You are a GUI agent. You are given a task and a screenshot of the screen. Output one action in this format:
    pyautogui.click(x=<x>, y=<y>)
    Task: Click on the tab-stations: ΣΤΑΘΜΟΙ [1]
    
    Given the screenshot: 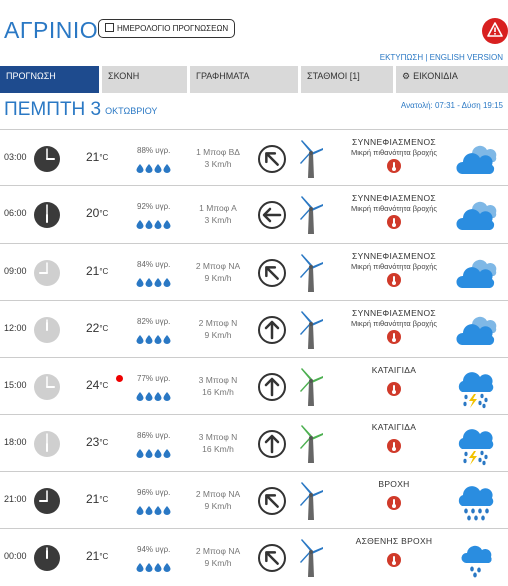 What is the action you would take?
    pyautogui.click(x=347, y=79)
    